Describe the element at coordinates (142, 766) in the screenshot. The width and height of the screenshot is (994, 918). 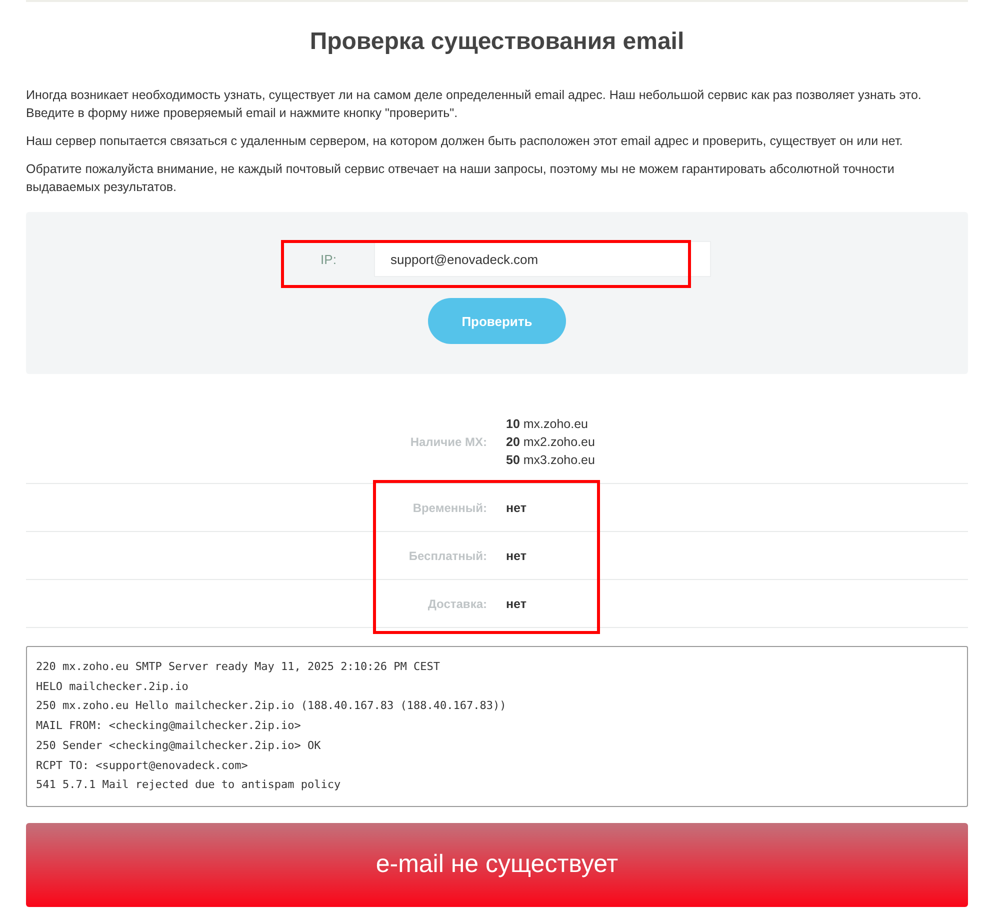
I see `log-line: RCPT TO: <support@enovadeck.com>` at that location.